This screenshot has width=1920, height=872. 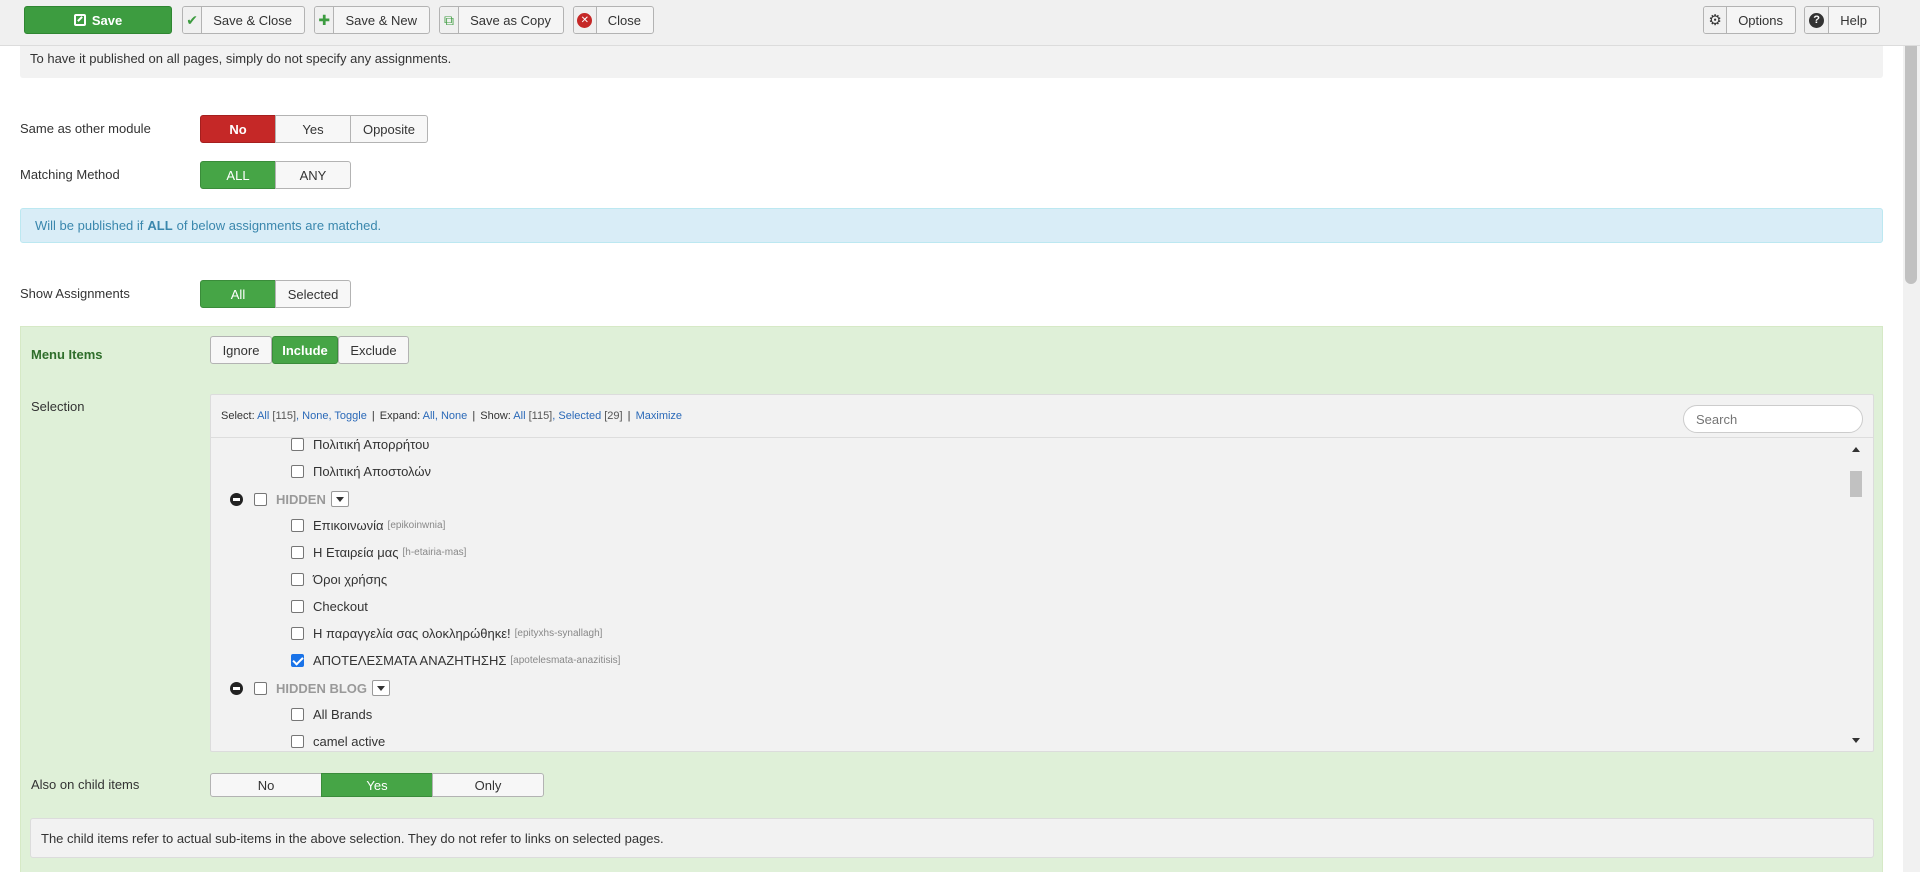 What do you see at coordinates (368, 525) in the screenshot?
I see `tree-item: Επικοινωνία [epikoinwnia]` at bounding box center [368, 525].